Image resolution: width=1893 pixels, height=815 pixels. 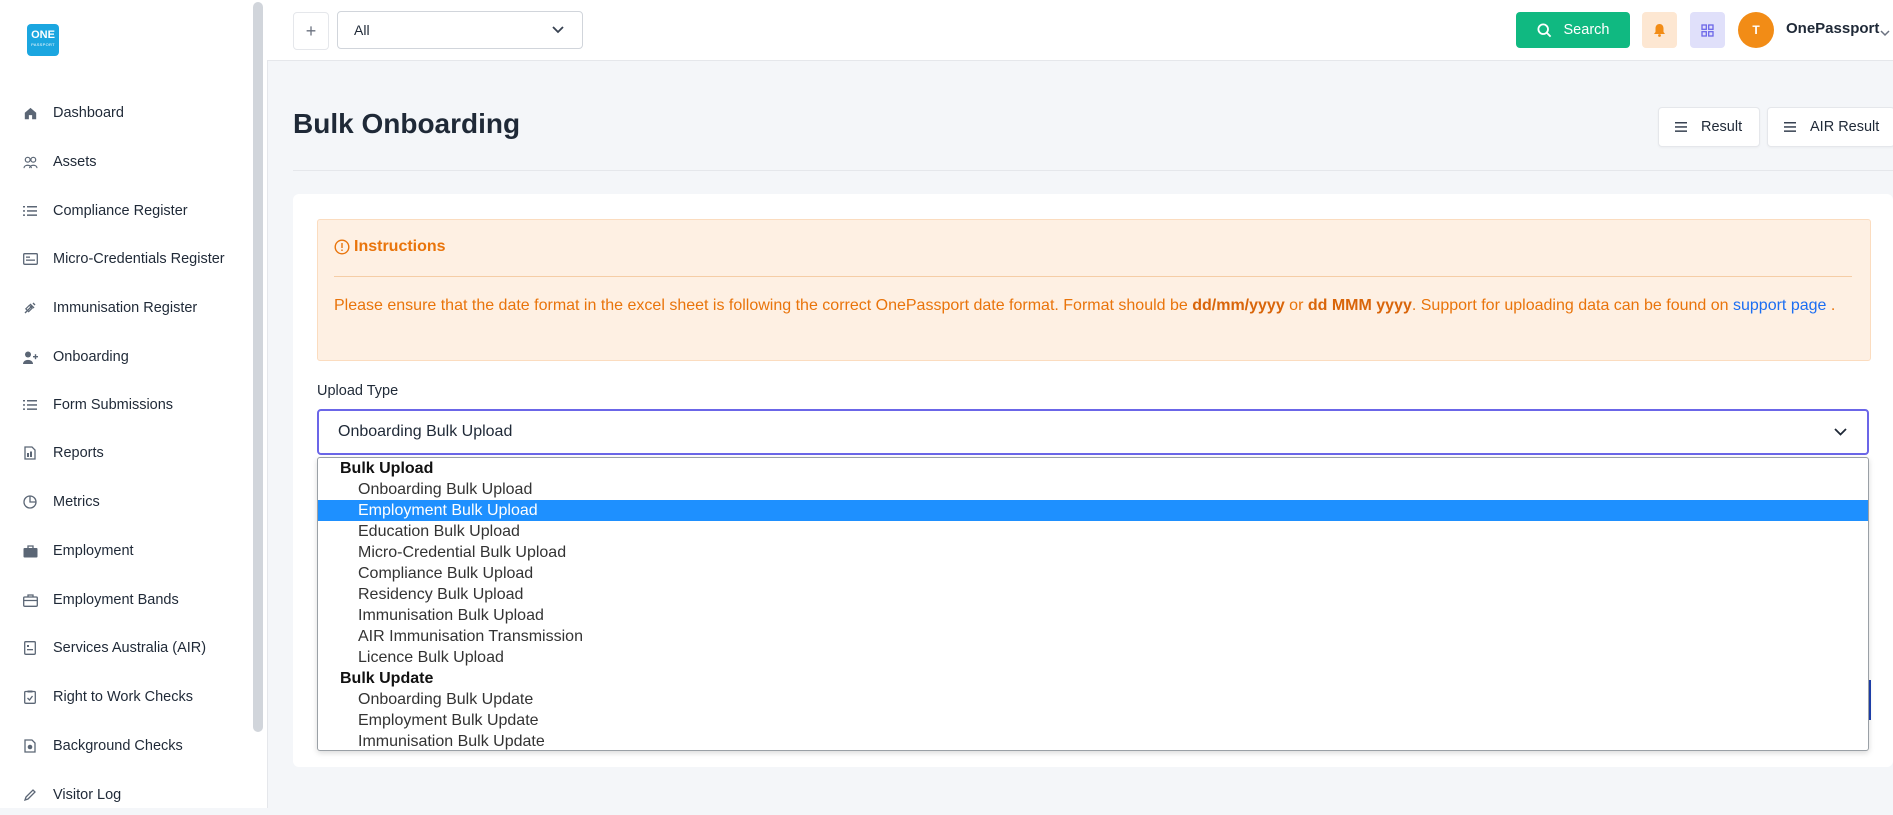 What do you see at coordinates (1238, 305) in the screenshot?
I see `date-format-1: dd/mm/yyyy` at bounding box center [1238, 305].